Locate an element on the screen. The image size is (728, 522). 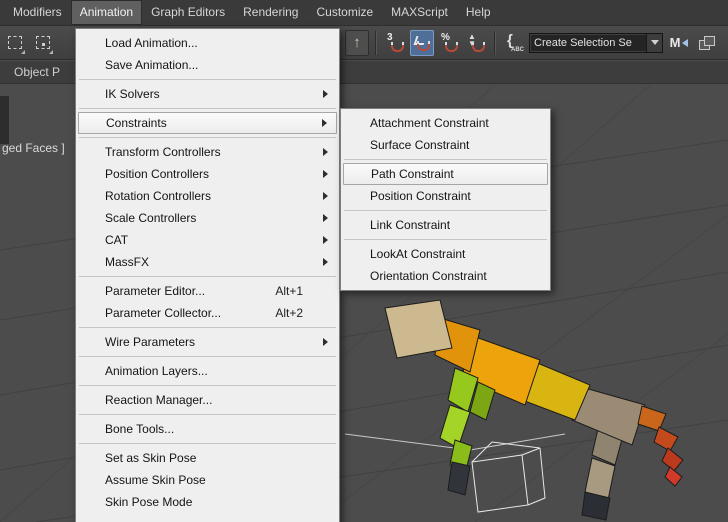
menu-item-ik-solvers: IK Solvers is located at coordinates (207, 94).